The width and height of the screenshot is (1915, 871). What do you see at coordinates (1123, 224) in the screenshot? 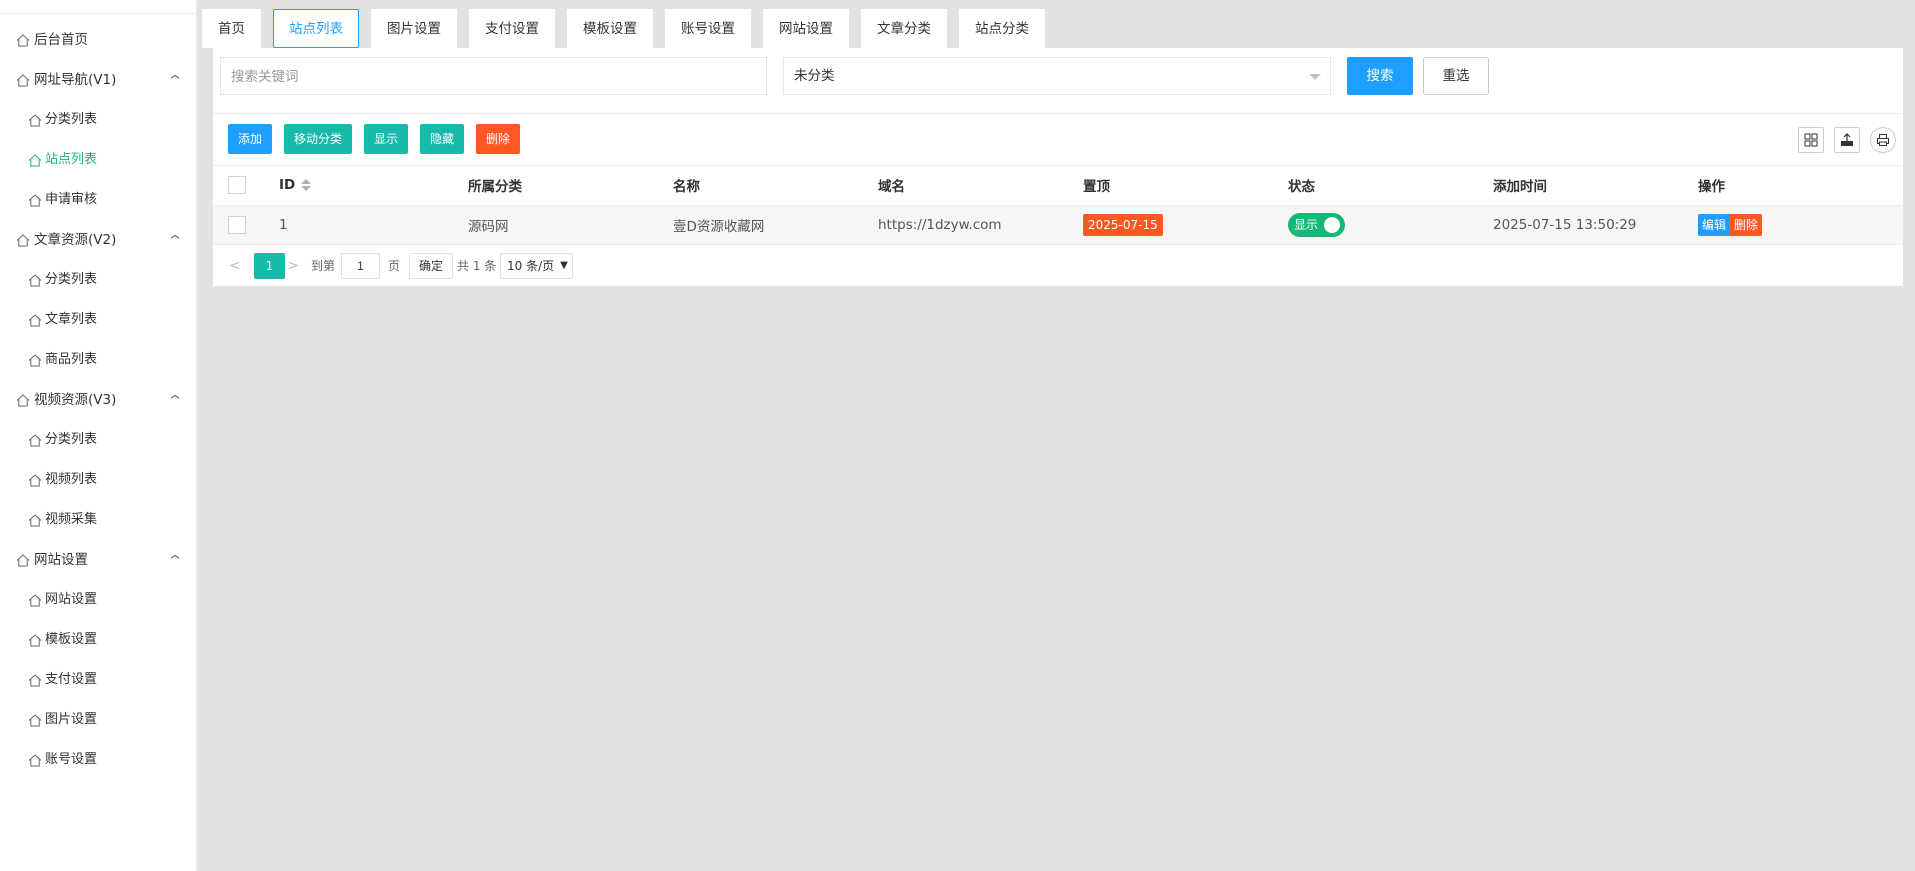
I see `pin-date-badge: 2025-07-15` at bounding box center [1123, 224].